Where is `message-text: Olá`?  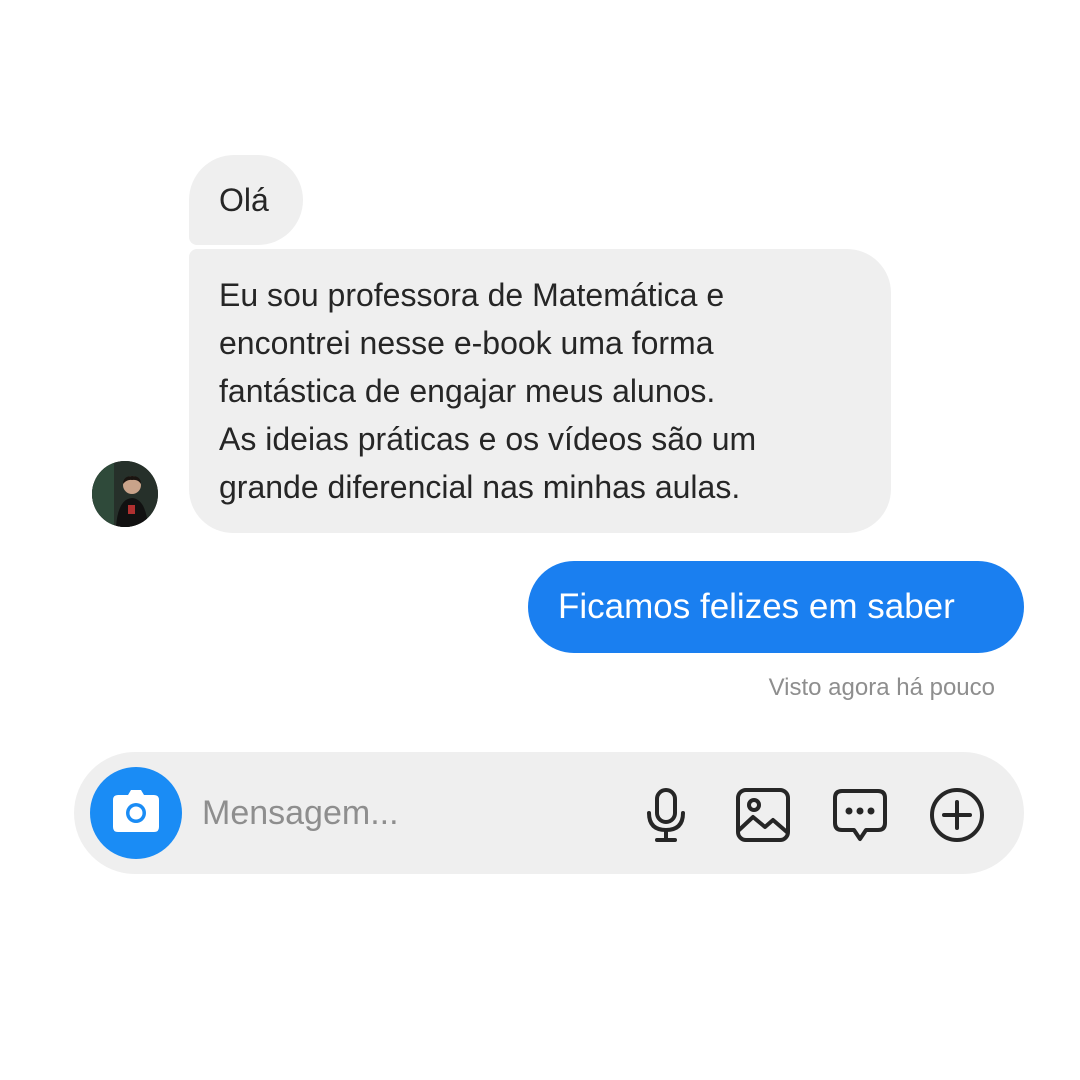 message-text: Olá is located at coordinates (244, 200).